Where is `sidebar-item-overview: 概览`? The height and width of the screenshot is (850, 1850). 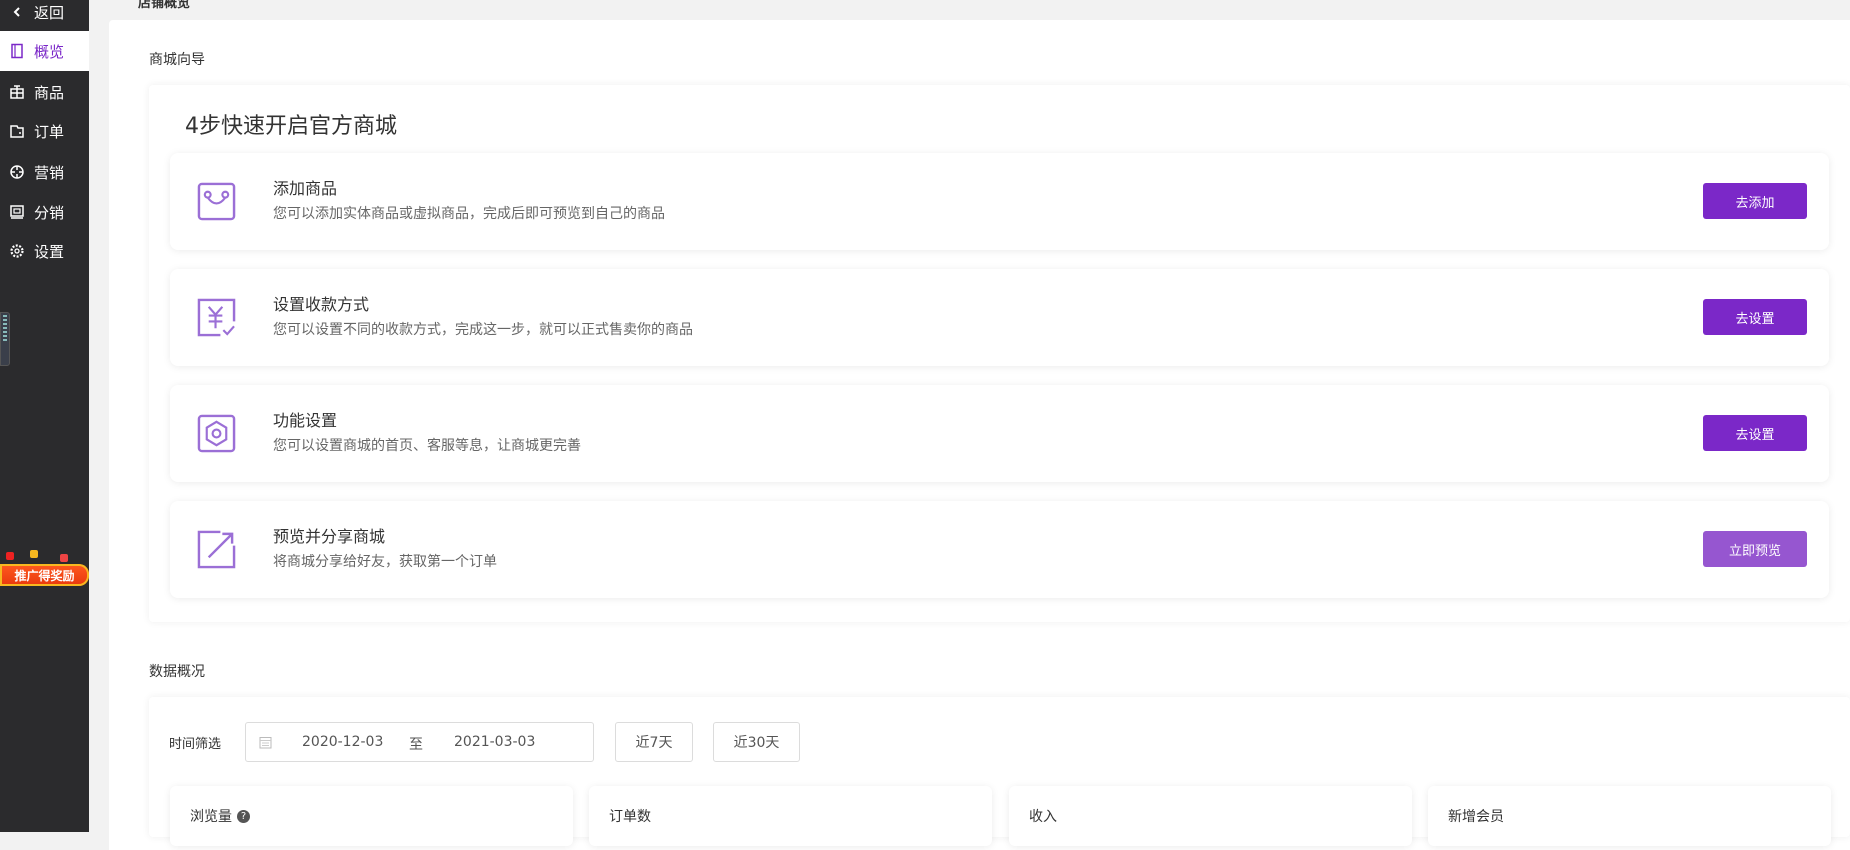 sidebar-item-overview: 概览 is located at coordinates (44, 51).